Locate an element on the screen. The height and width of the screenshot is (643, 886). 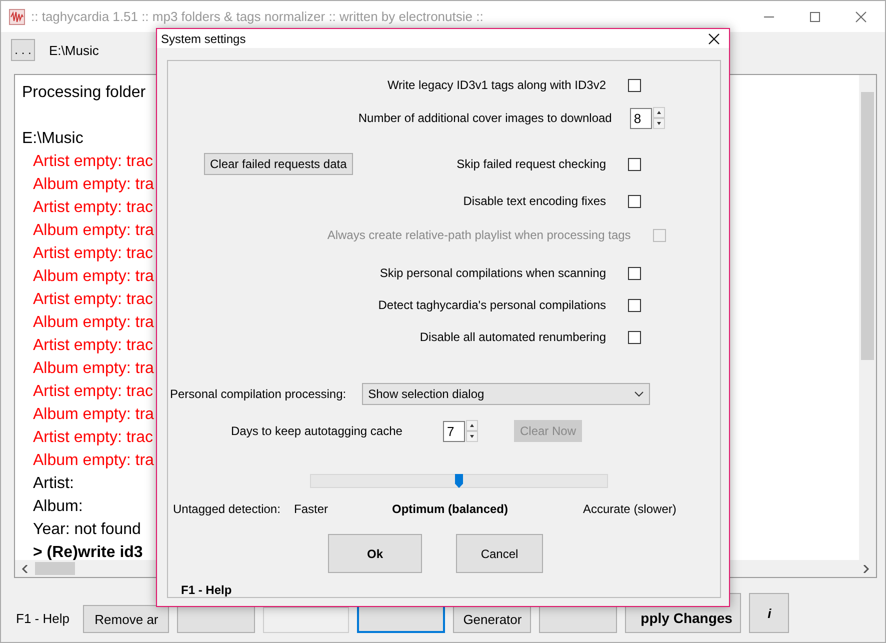
window-title: :: taghycardia 1.51 :: mp3 folders & tags normalizer :: written by electronutsie :: is located at coordinates (257, 16).